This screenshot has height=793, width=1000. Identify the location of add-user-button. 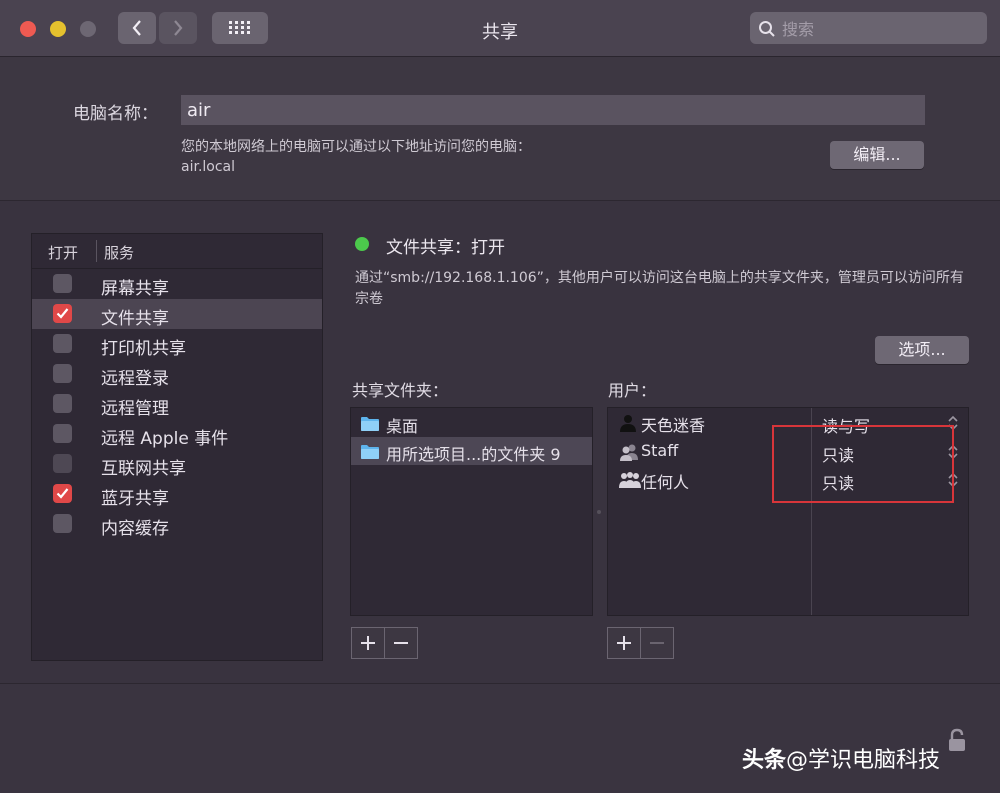
(624, 643).